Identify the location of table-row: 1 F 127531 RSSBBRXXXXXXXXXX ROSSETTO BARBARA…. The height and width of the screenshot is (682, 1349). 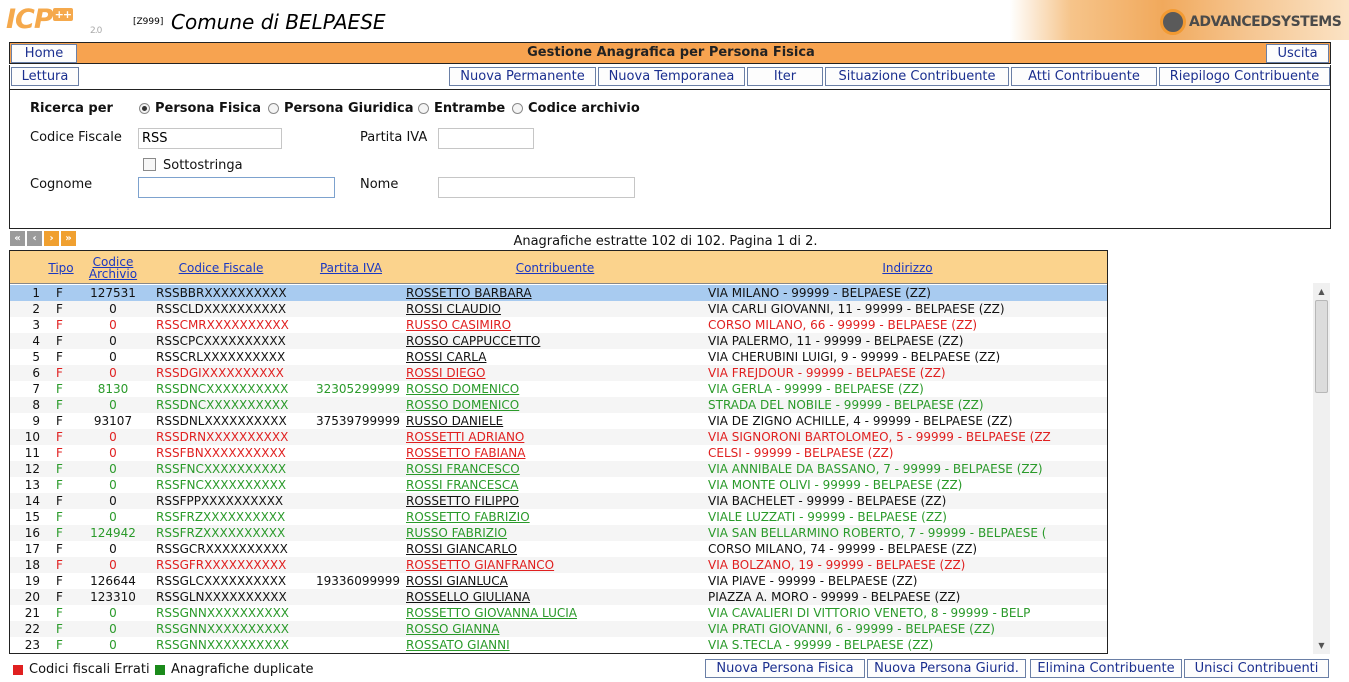
(558, 293).